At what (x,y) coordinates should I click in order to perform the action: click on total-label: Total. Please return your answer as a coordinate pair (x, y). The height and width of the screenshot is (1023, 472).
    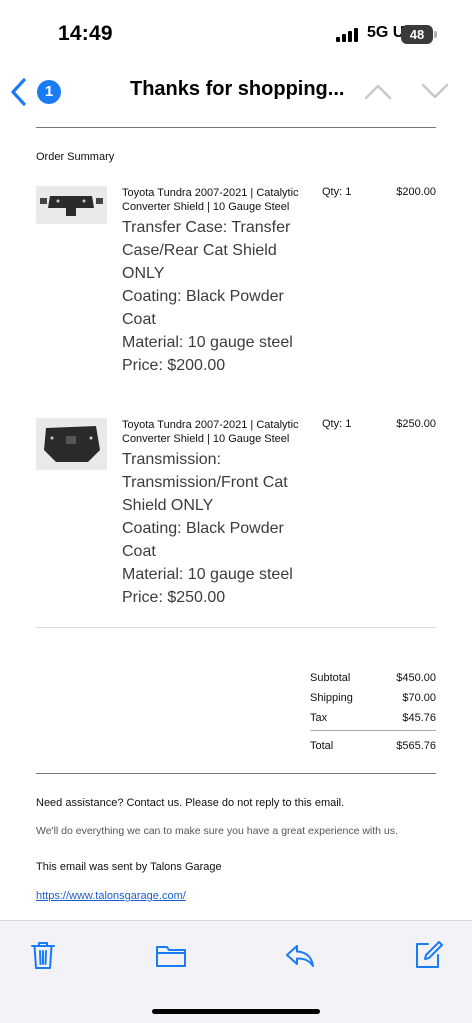
    Looking at the image, I should click on (322, 746).